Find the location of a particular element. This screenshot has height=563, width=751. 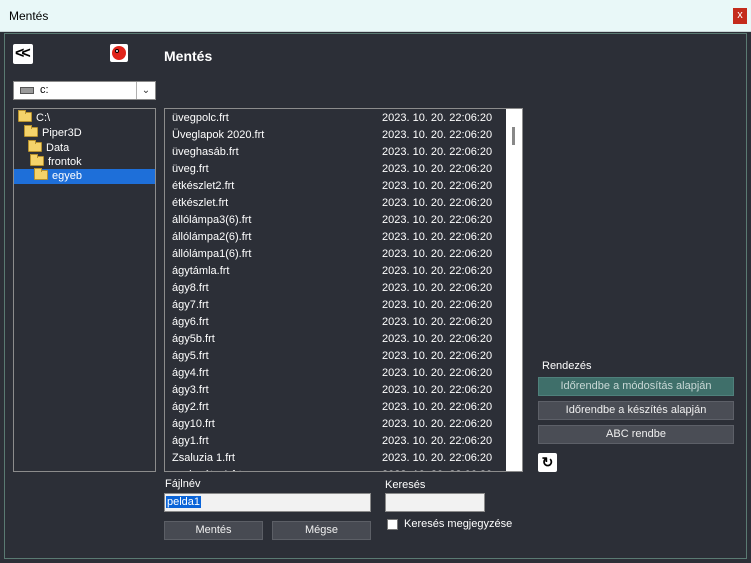

tree-item-label: Data is located at coordinates (58, 148).